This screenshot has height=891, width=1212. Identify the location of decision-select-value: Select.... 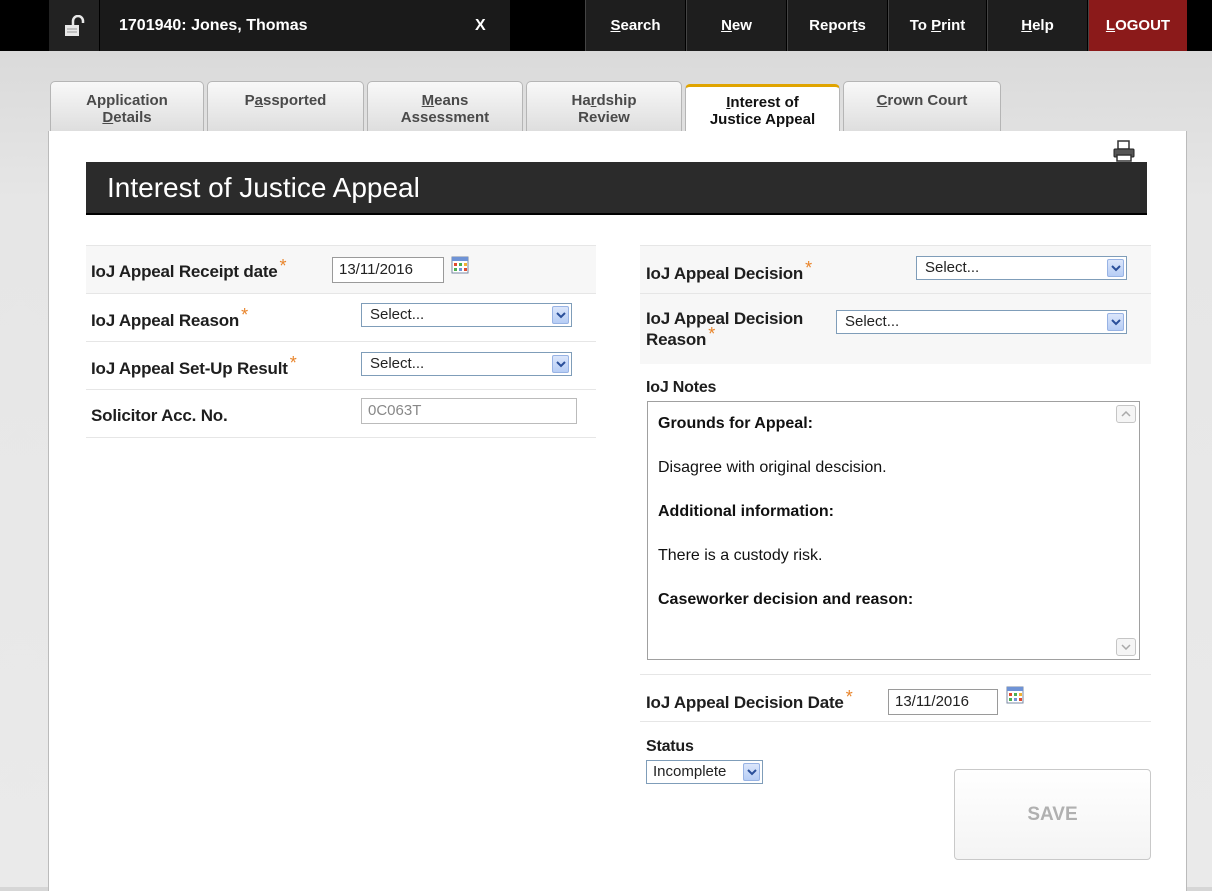
(952, 267).